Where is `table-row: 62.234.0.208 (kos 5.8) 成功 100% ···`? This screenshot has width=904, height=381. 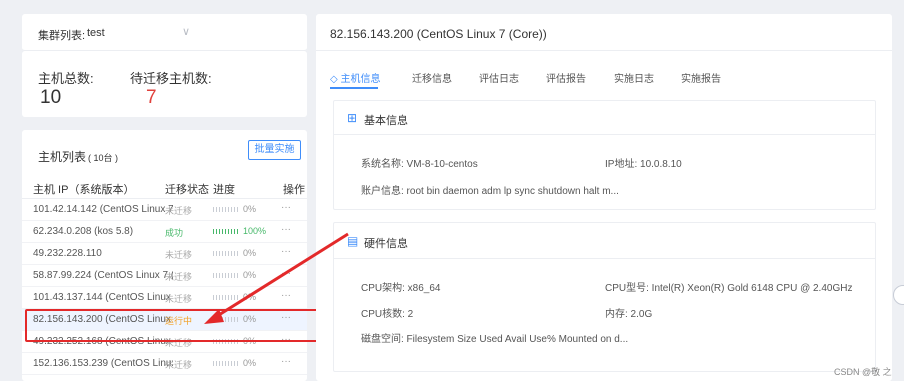
table-row: 62.234.0.208 (kos 5.8) 成功 100% ··· is located at coordinates (164, 232).